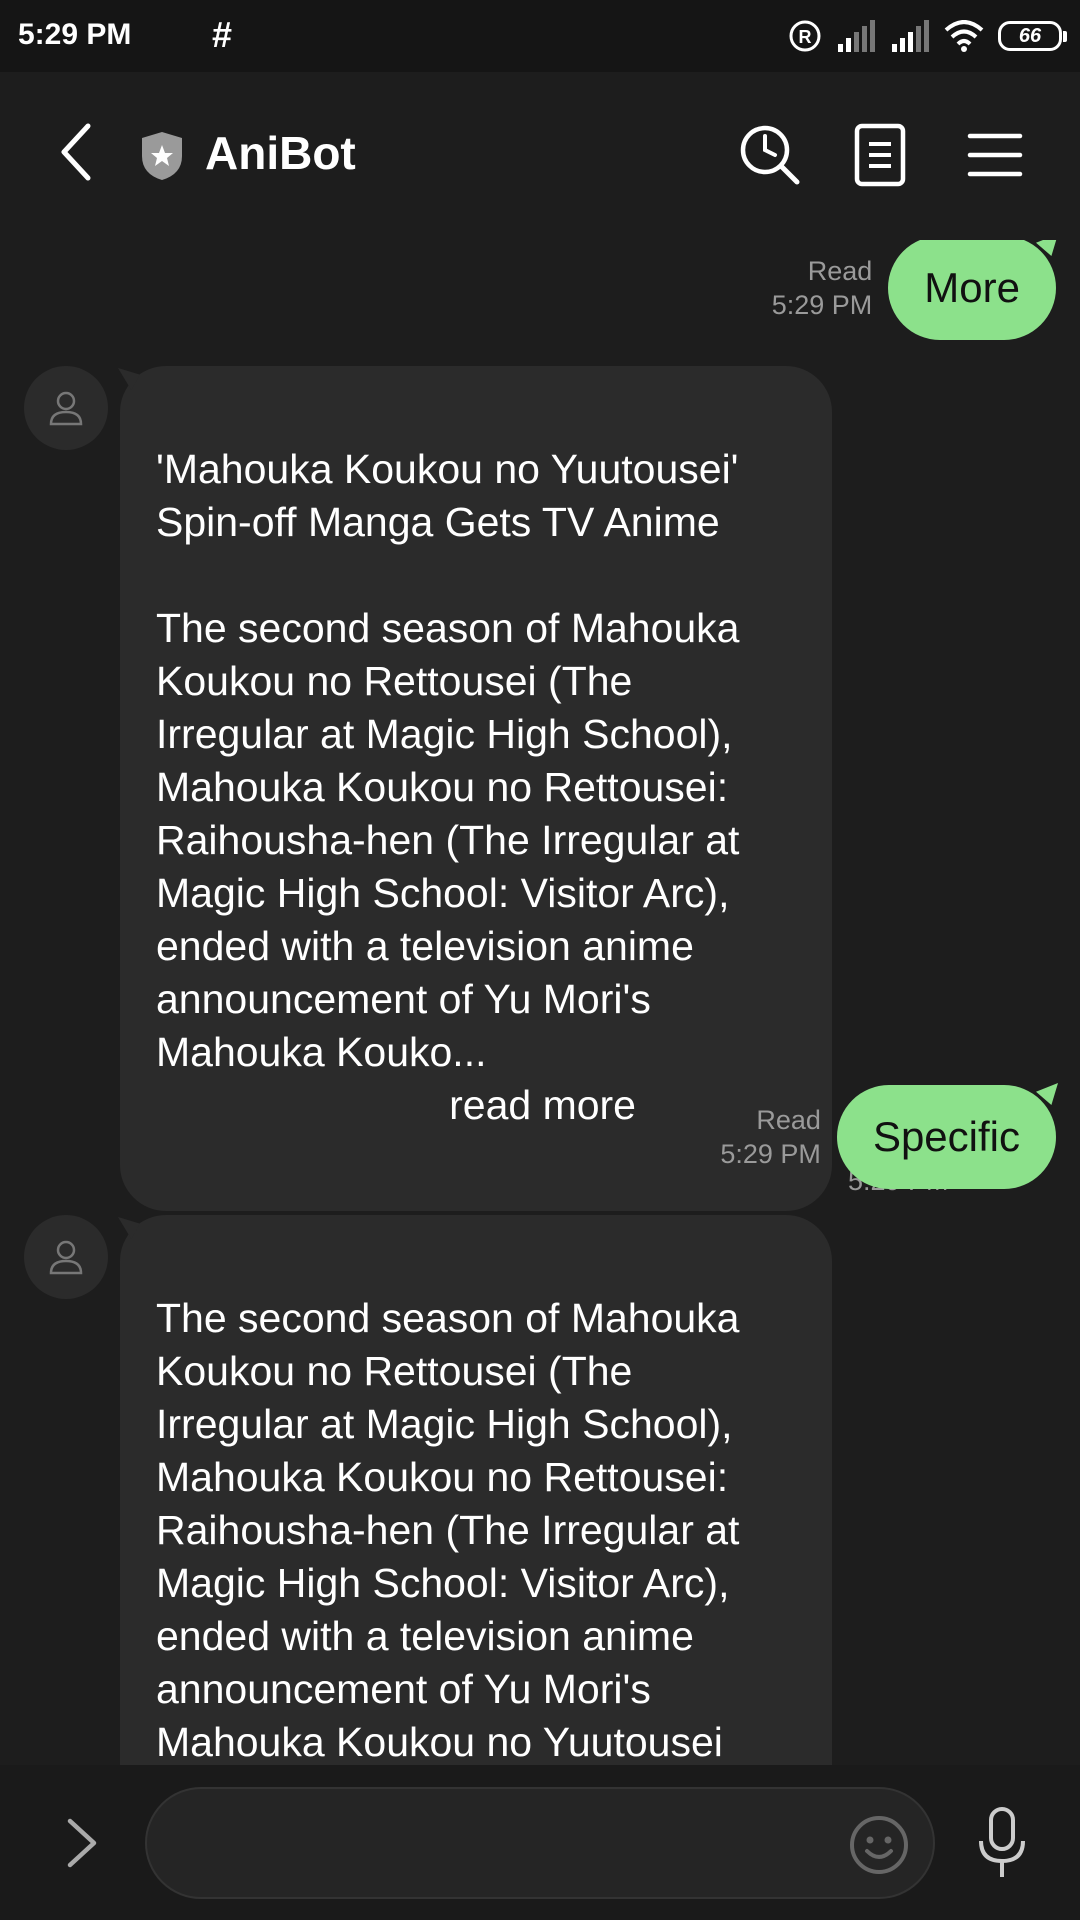 This screenshot has height=1920, width=1080. I want to click on notes-icon, so click(880, 155).